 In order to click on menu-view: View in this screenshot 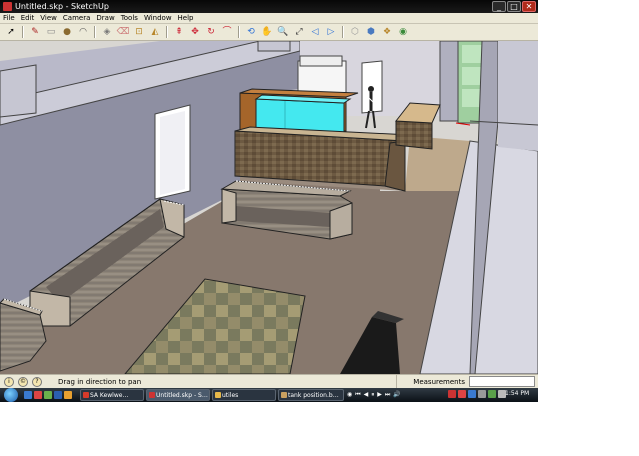, I will do `click(48, 18)`.